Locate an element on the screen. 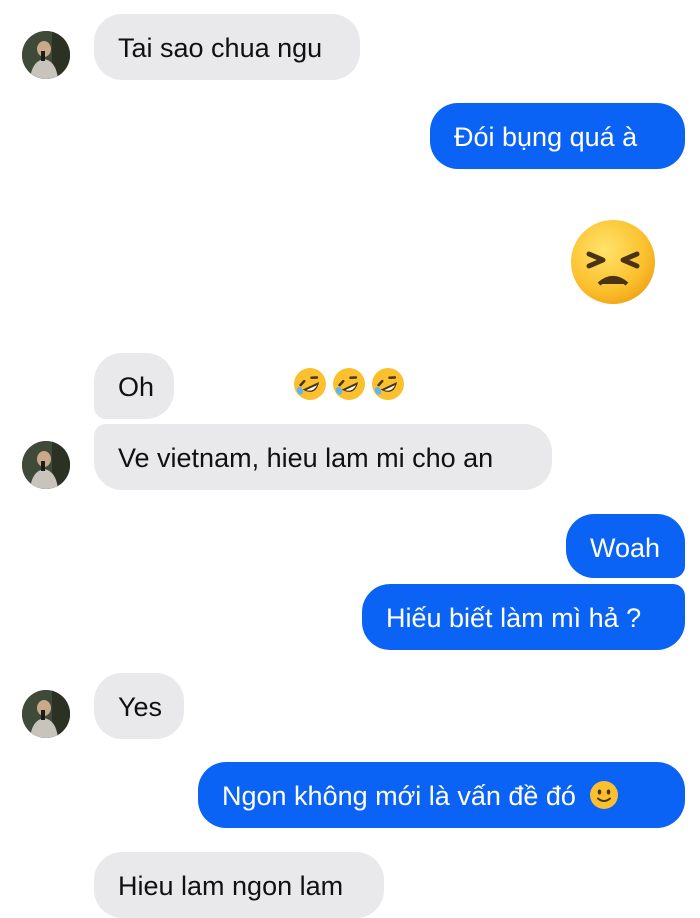  outgoing-message: Hiếu biết làm mì hả ? is located at coordinates (523, 617).